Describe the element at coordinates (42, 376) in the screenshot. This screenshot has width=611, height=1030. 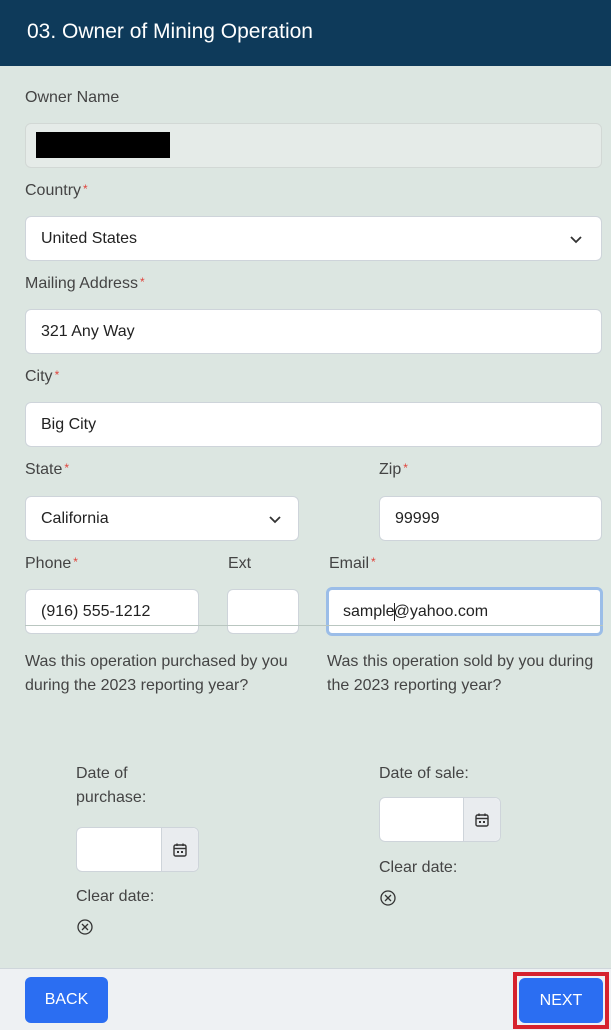
I see `city-label: City *` at that location.